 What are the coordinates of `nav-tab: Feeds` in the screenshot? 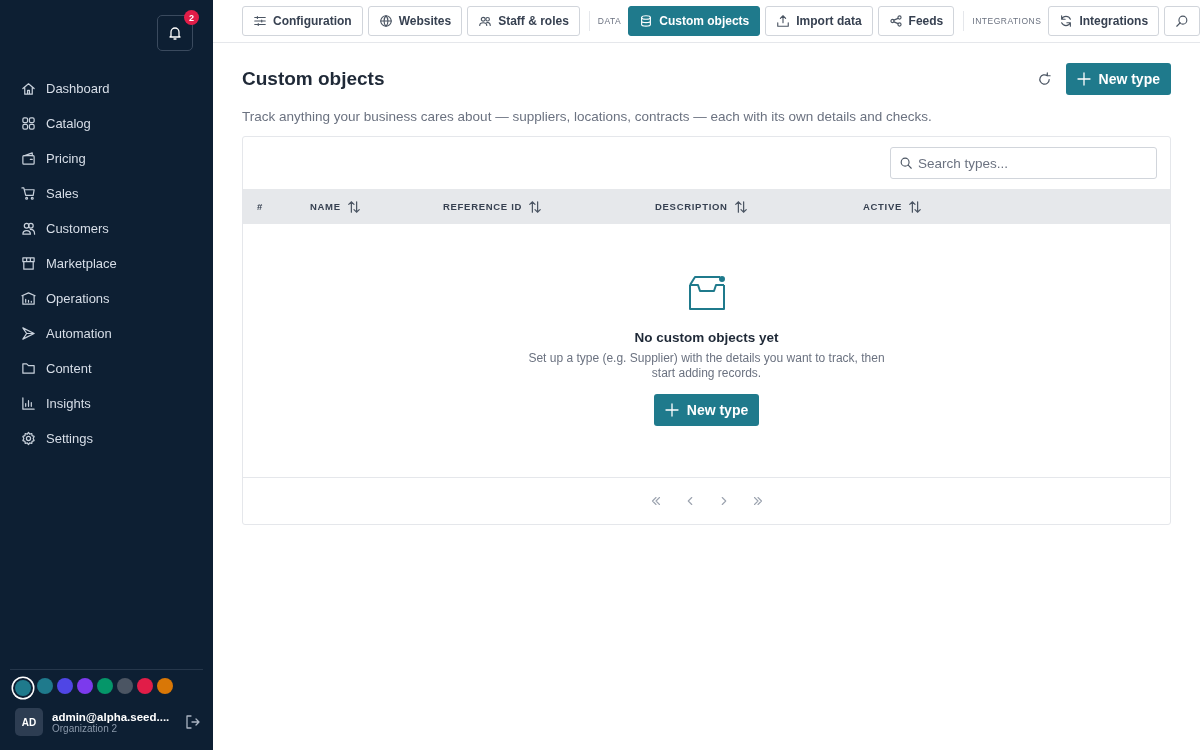 It's located at (916, 21).